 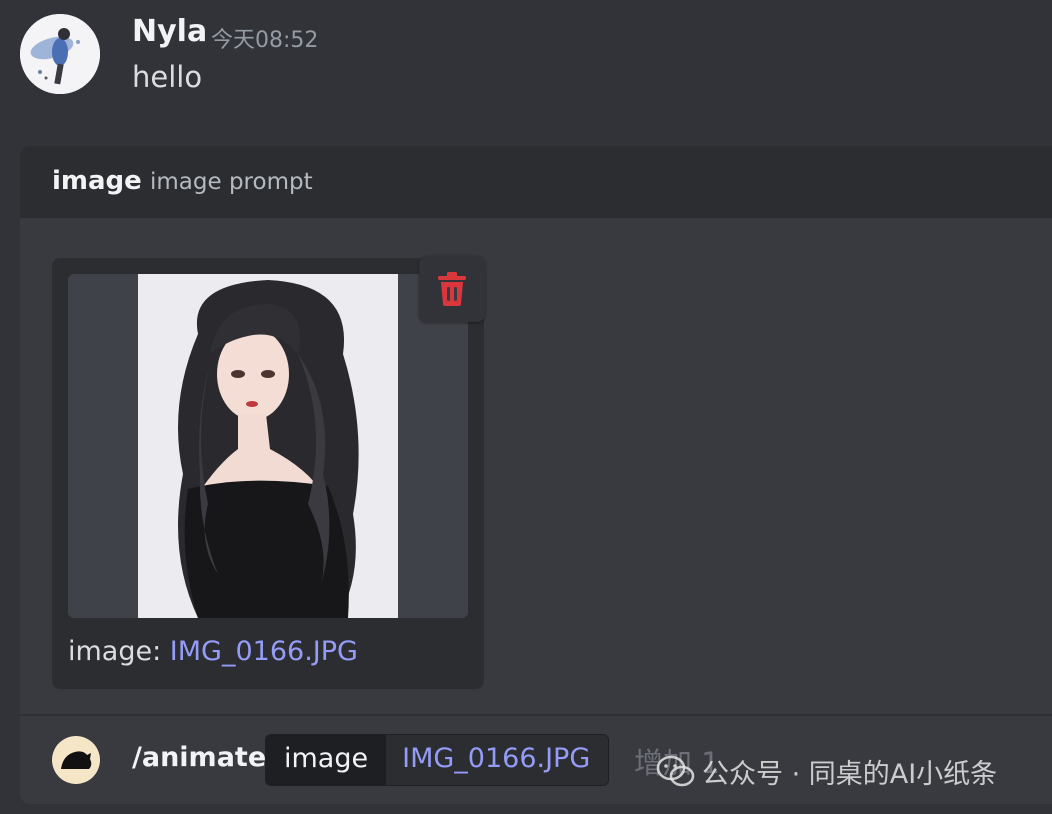 I want to click on message-timestamp: 今天08:52, so click(x=265, y=40).